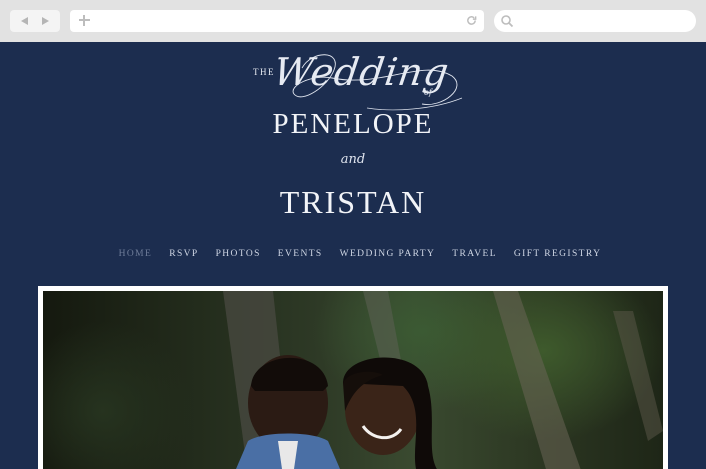 The height and width of the screenshot is (469, 706). I want to click on search-bar, so click(595, 21).